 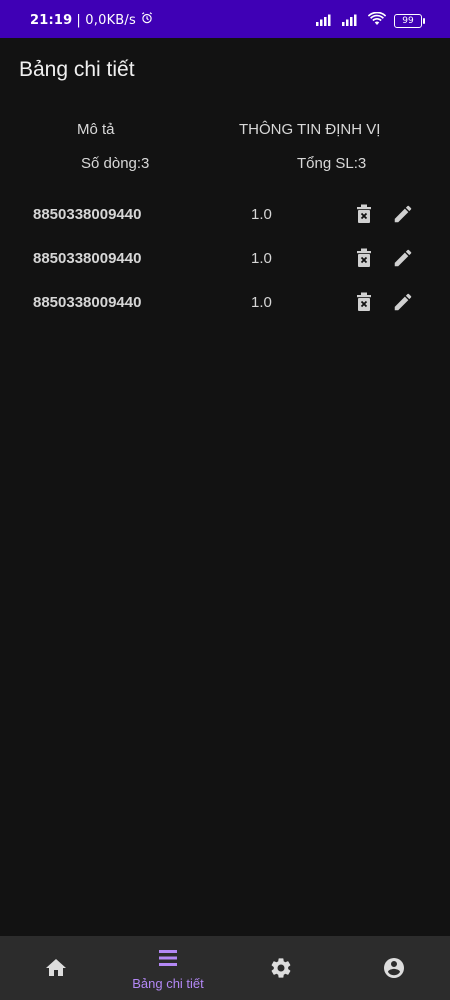 I want to click on status-right: 99, so click(x=370, y=20).